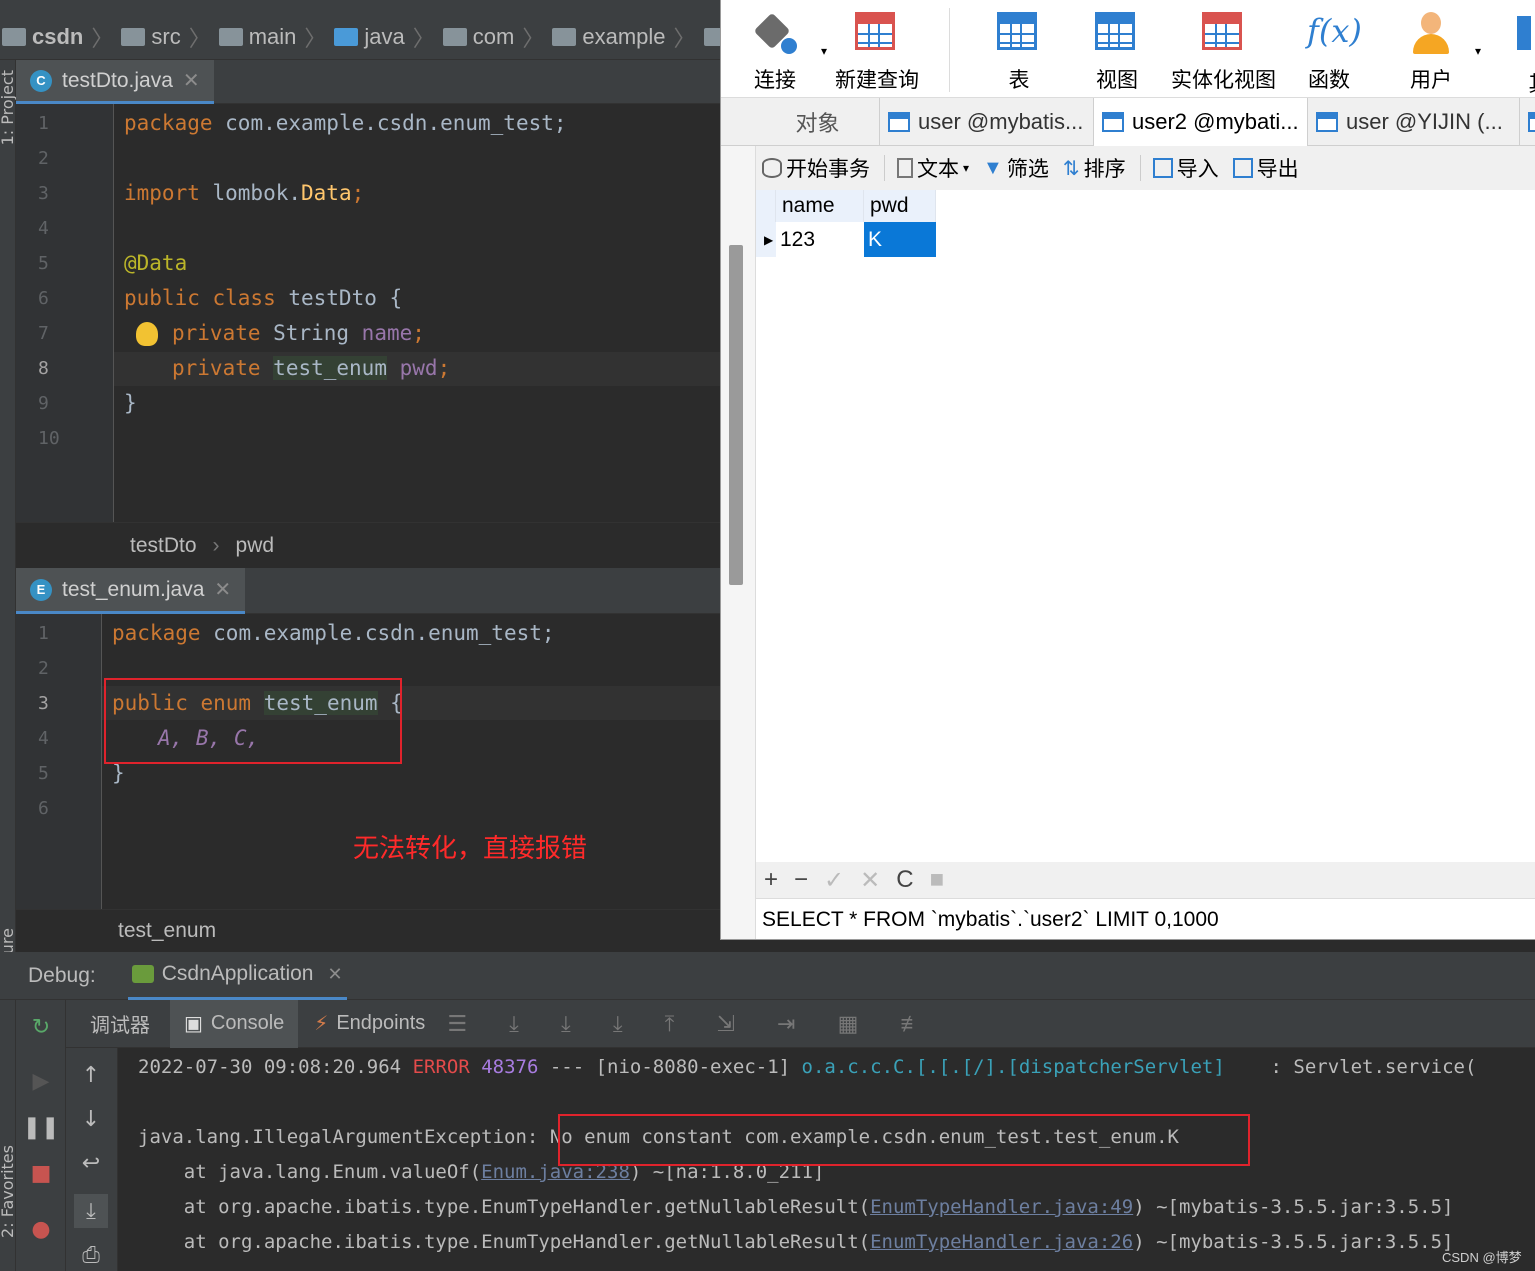 This screenshot has width=1535, height=1271. I want to click on function-icon: f(x), so click(1334, 31).